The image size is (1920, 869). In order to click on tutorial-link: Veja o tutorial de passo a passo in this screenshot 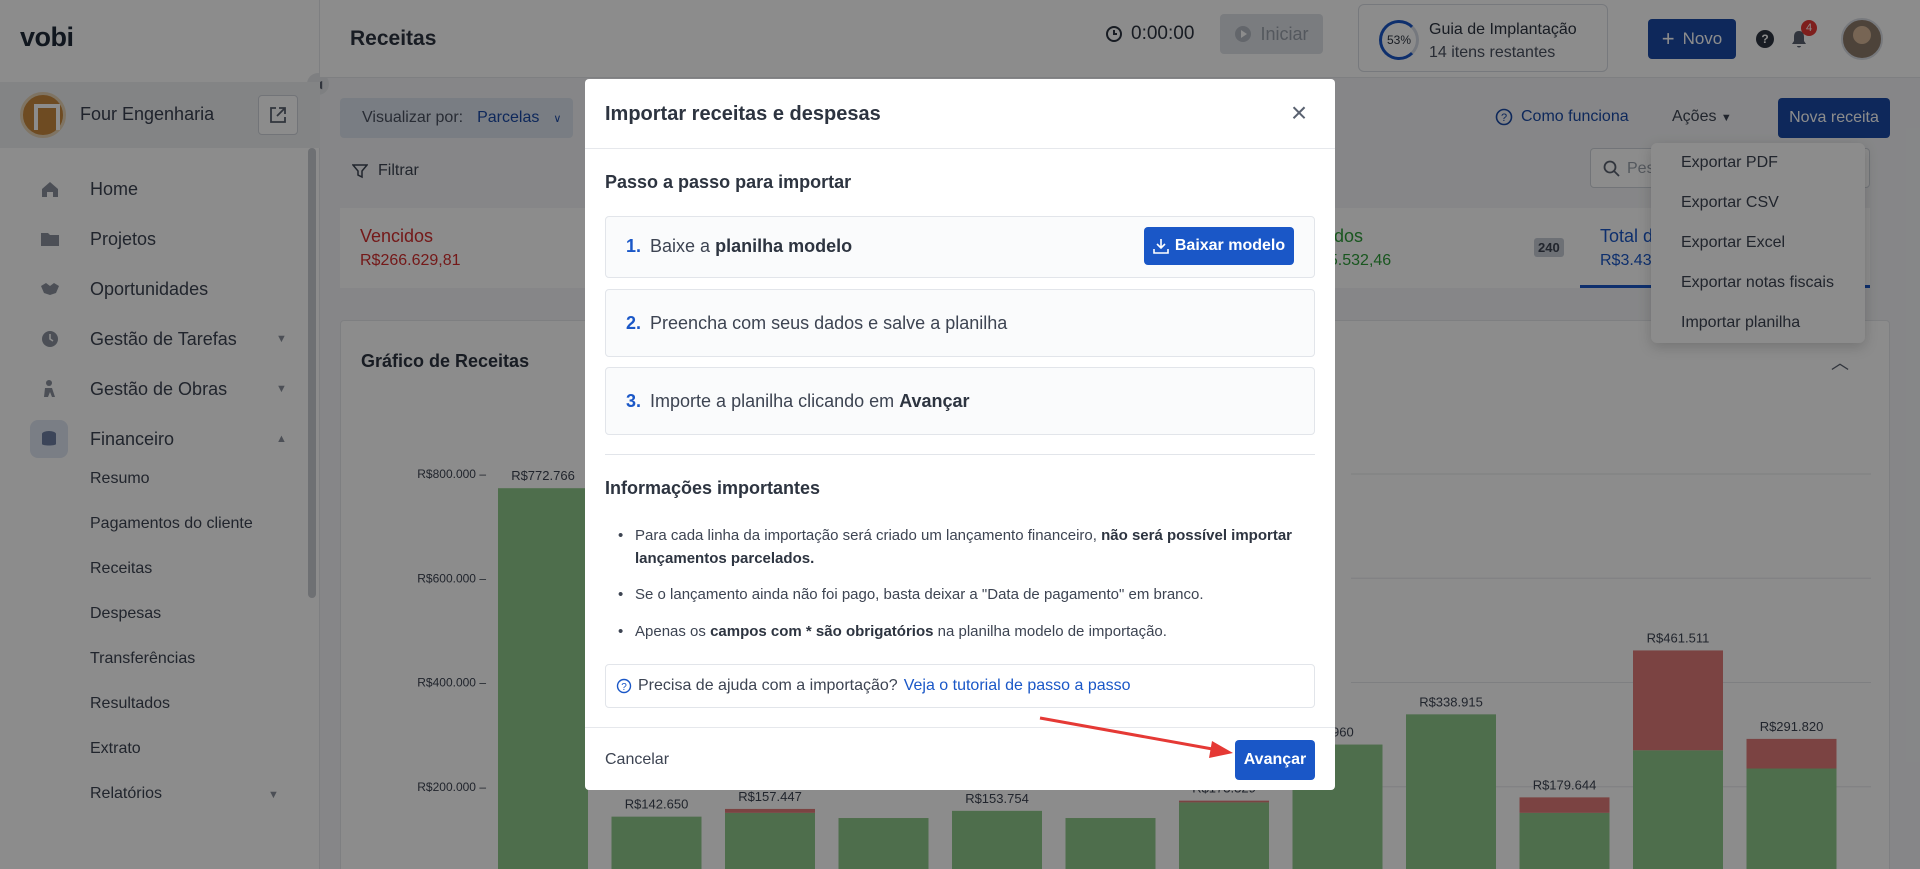, I will do `click(1017, 686)`.